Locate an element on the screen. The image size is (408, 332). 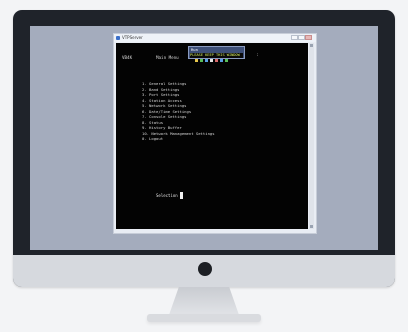
menu-heading: Main Menu is located at coordinates (167, 57).